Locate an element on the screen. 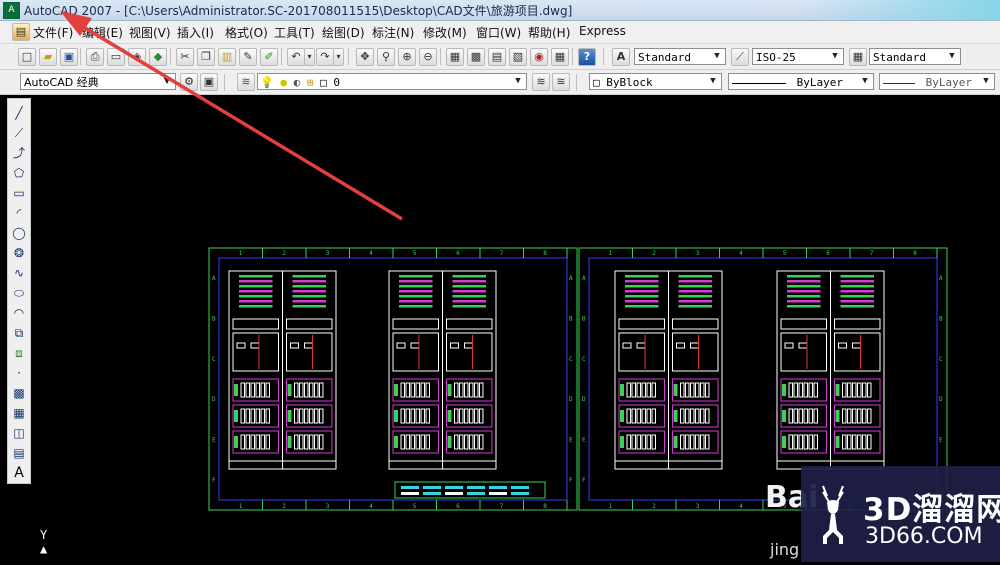 This screenshot has width=1000, height=565. print-icon: ⎙ is located at coordinates (95, 57).